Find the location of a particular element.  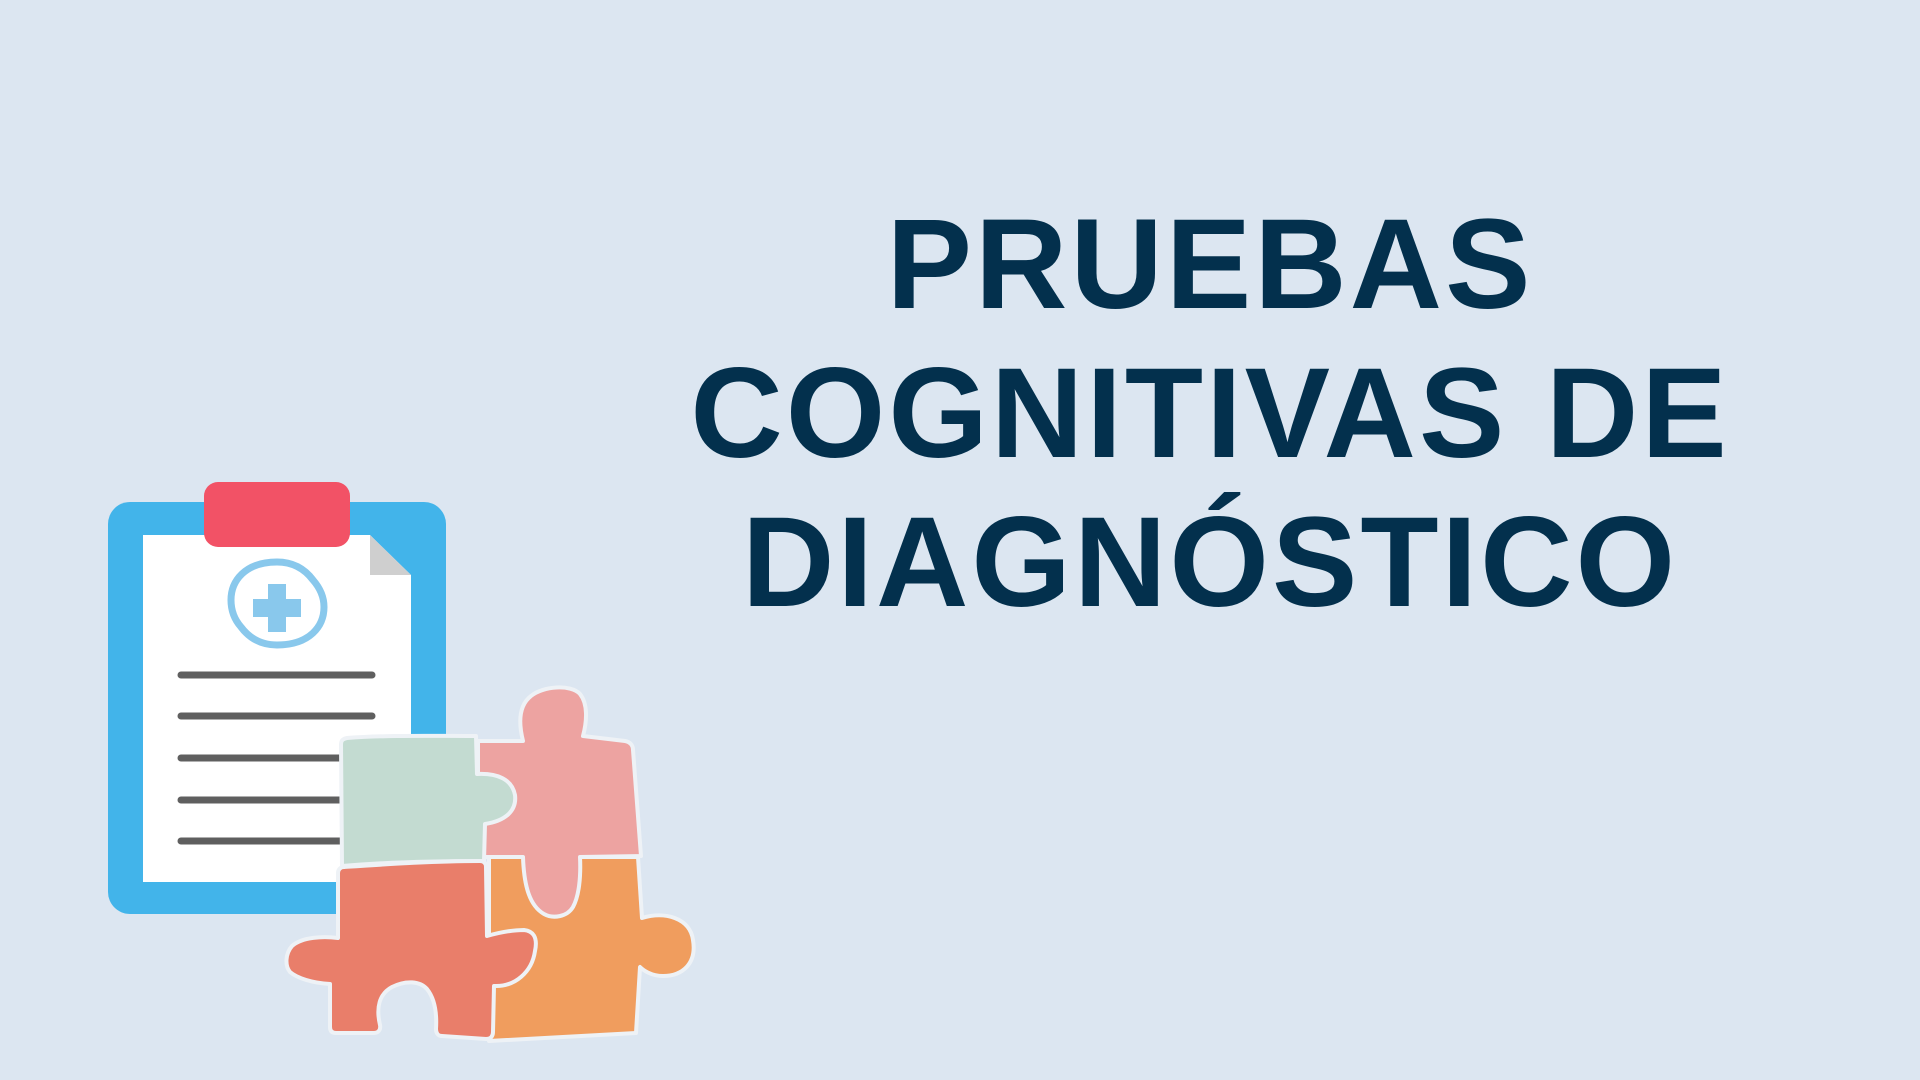

puzzle-pieces-icon is located at coordinates (490, 864).